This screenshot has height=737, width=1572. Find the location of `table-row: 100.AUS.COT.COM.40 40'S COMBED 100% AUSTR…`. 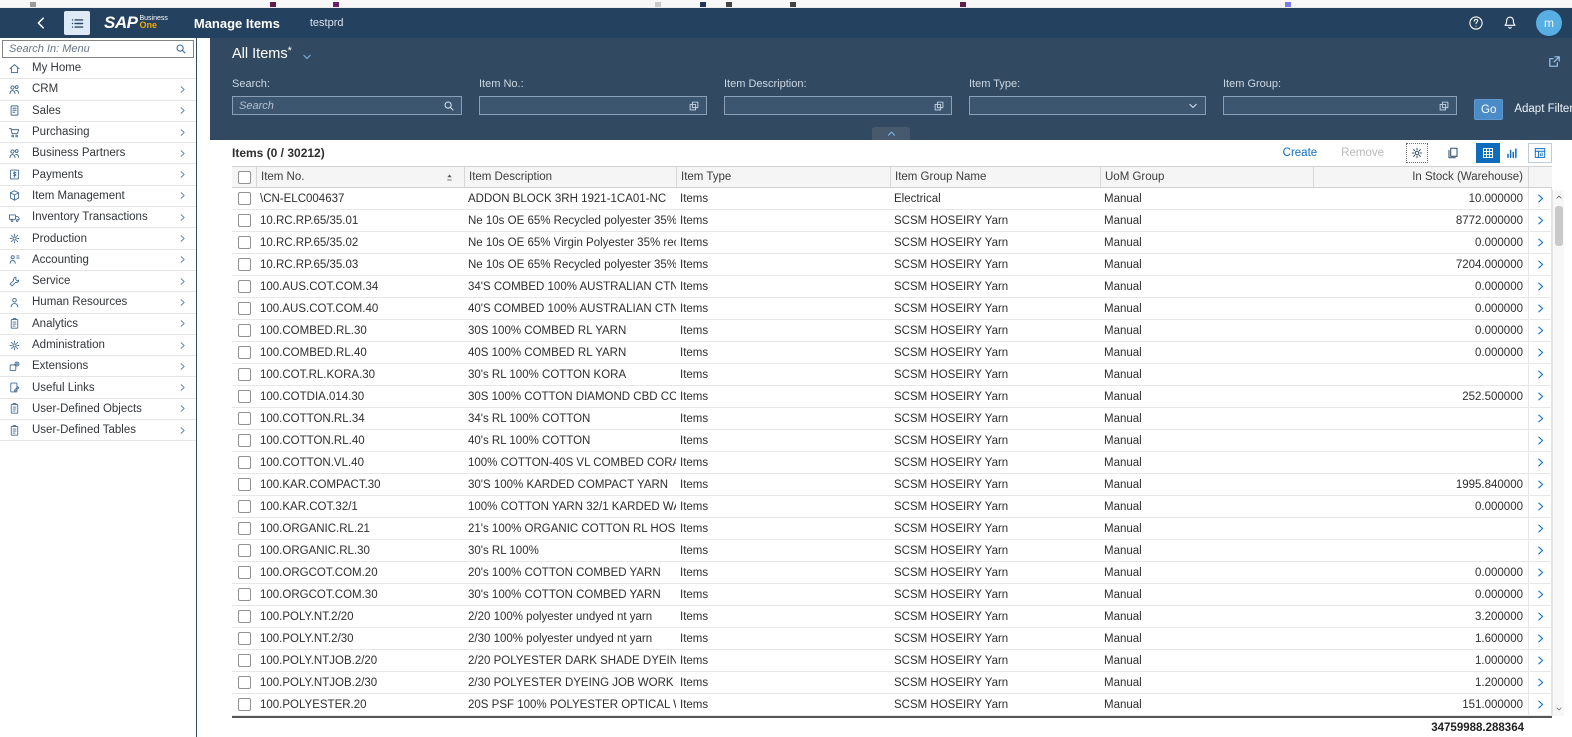

table-row: 100.AUS.COT.COM.40 40'S COMBED 100% AUSTR… is located at coordinates (892, 309).